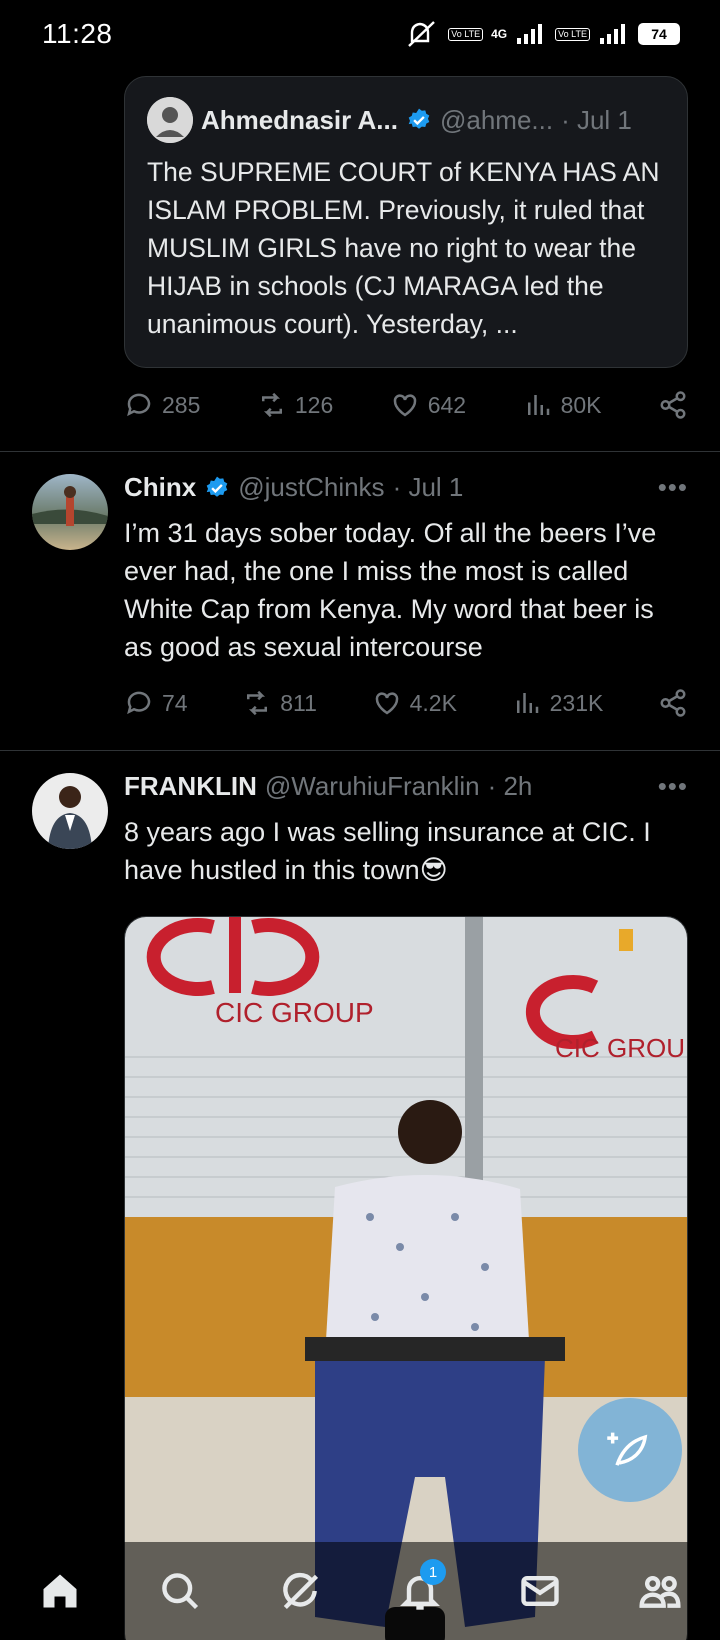  I want to click on grok-icon, so click(301, 1591).